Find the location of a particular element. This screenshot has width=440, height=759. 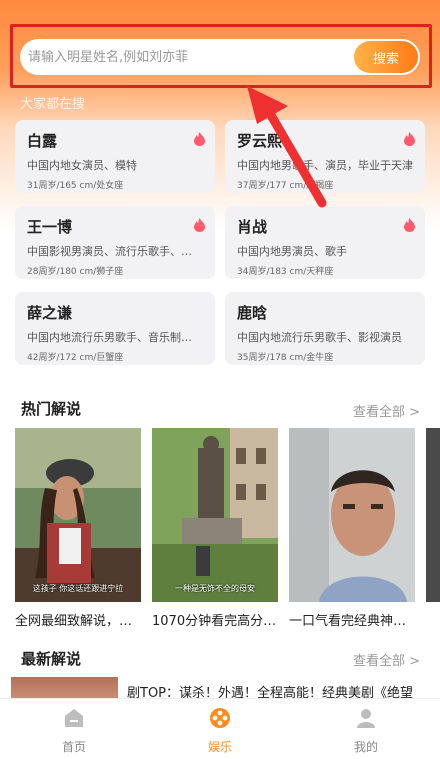

film-reel-icon is located at coordinates (220, 718).